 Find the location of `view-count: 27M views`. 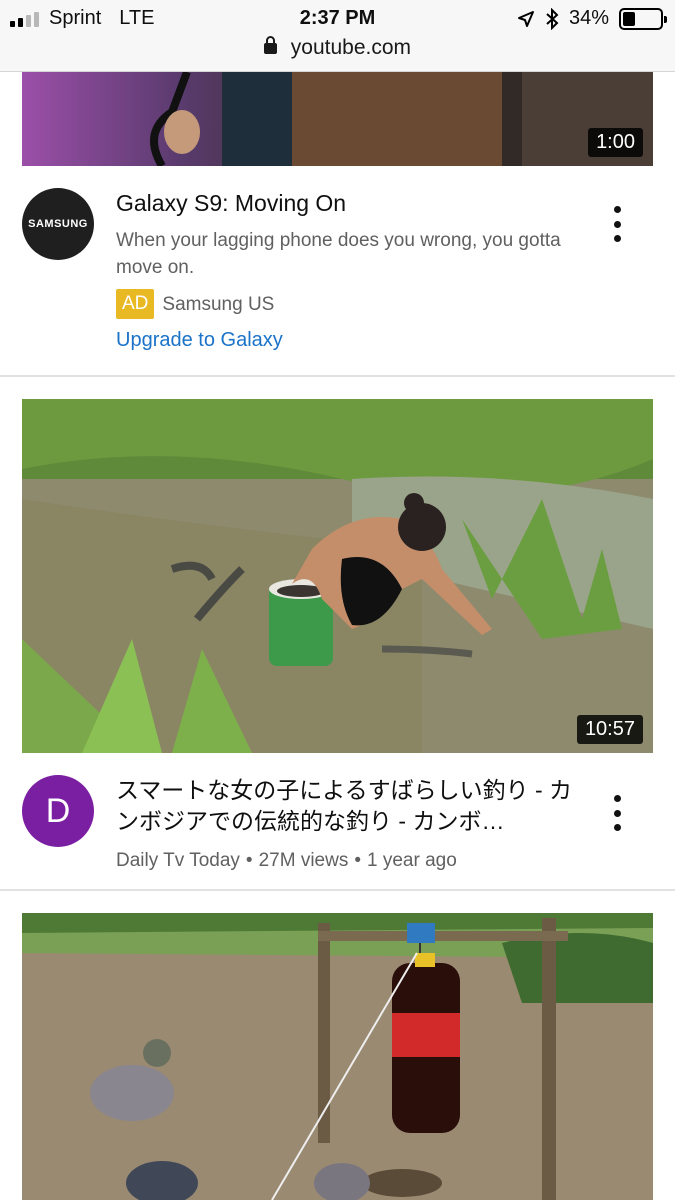

view-count: 27M views is located at coordinates (303, 860).